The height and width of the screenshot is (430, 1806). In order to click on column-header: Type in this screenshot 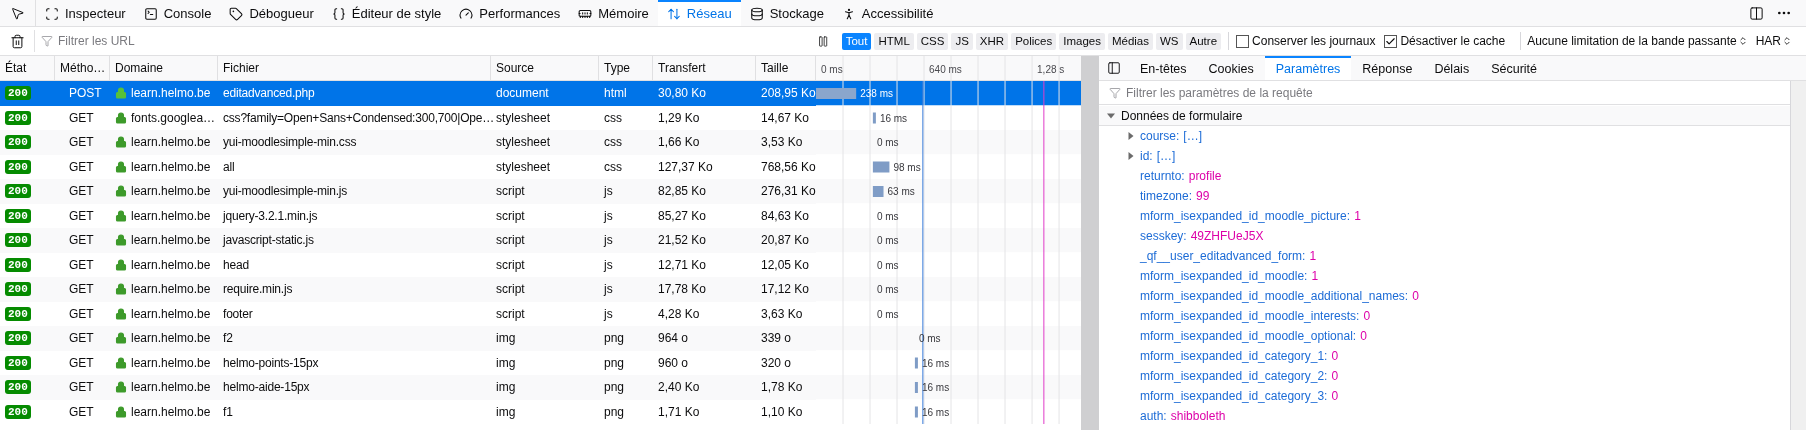, I will do `click(626, 68)`.